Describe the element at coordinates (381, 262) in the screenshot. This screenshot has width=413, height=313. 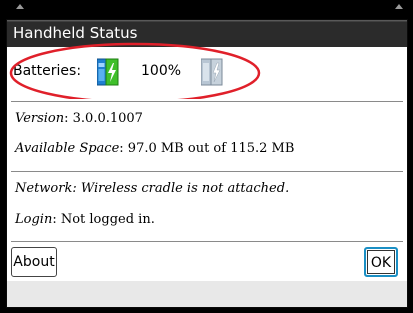
I see `ok-button: OK` at that location.